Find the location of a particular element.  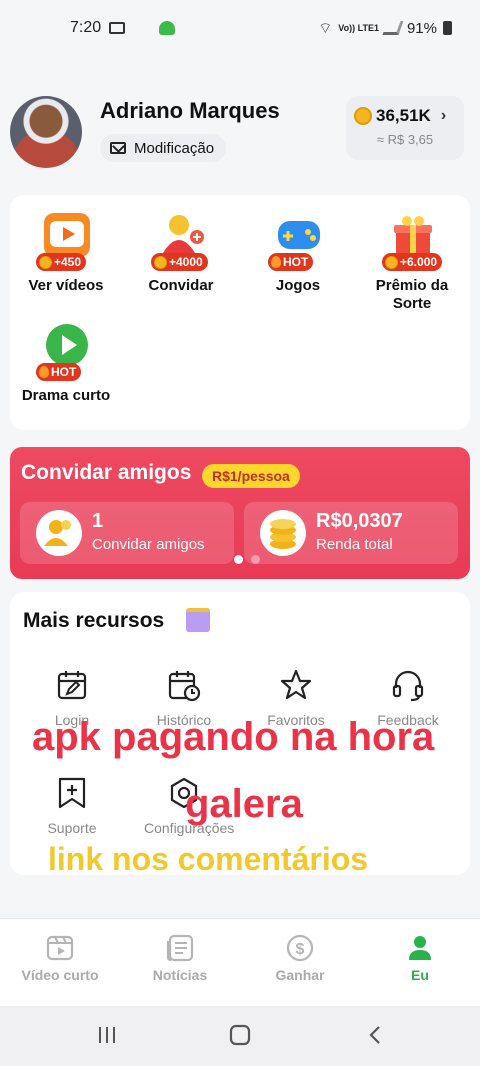

feature-invite: +4000 Convidar is located at coordinates (181, 253).